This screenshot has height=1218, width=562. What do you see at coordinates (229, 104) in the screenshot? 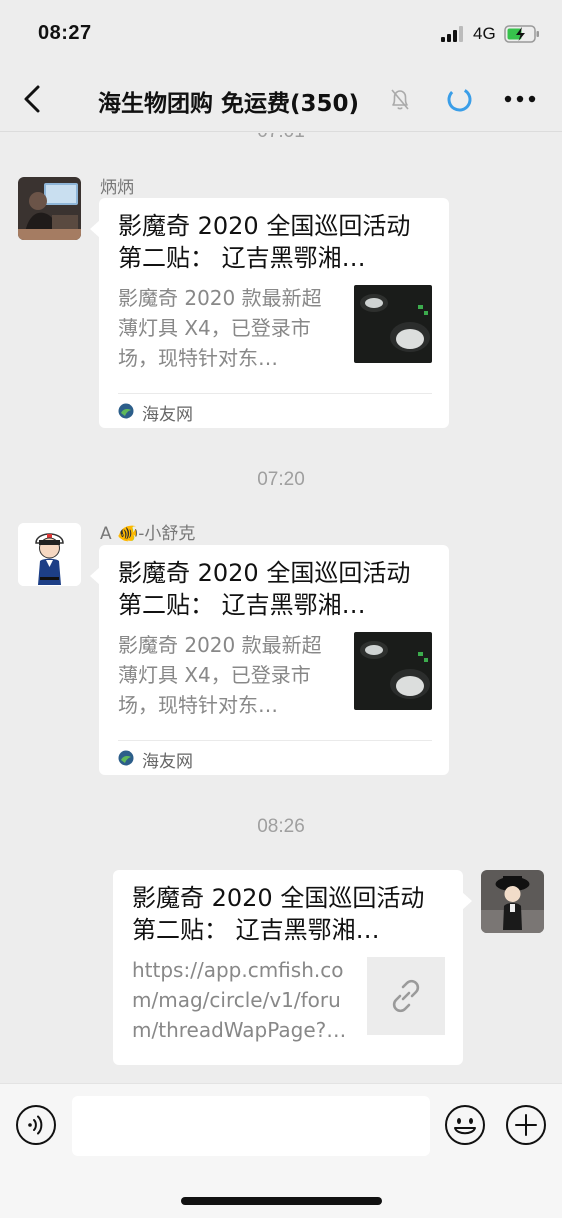
I see `chat-title: 海生物团购 免运费(350)` at bounding box center [229, 104].